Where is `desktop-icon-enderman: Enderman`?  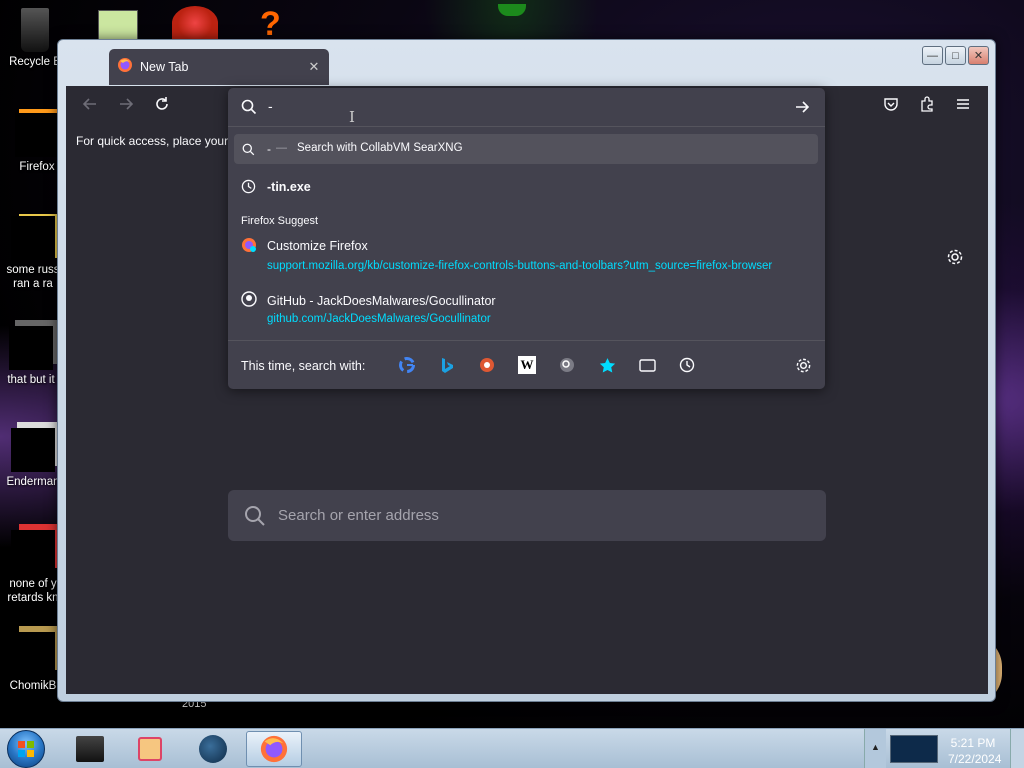
desktop-icon-enderman: Enderman is located at coordinates (33, 458).